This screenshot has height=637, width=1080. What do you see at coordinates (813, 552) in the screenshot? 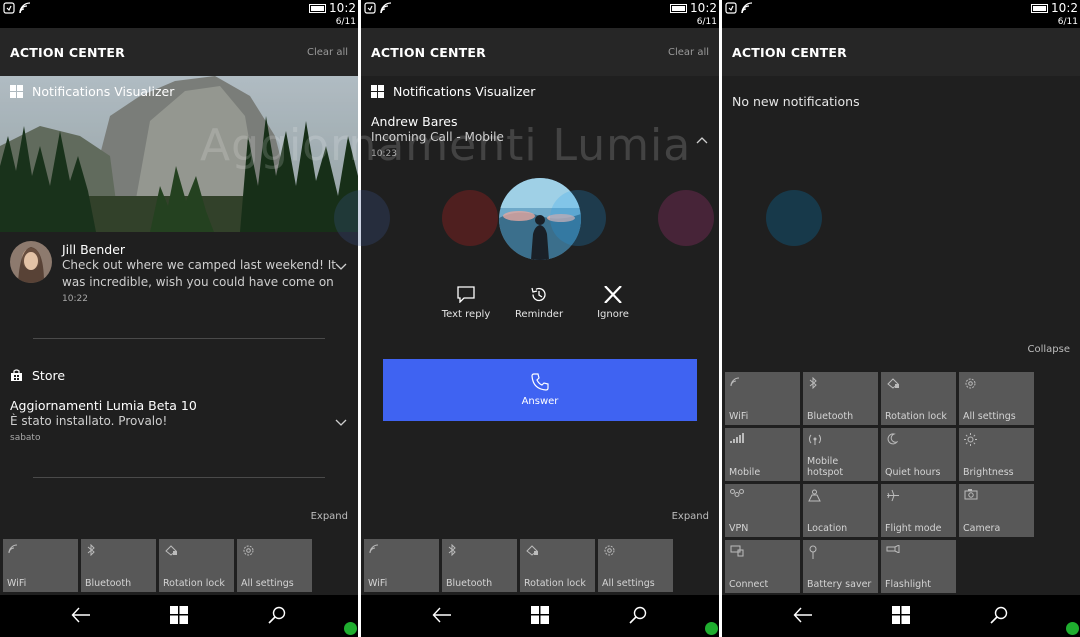
I see `battery-saver-icon` at bounding box center [813, 552].